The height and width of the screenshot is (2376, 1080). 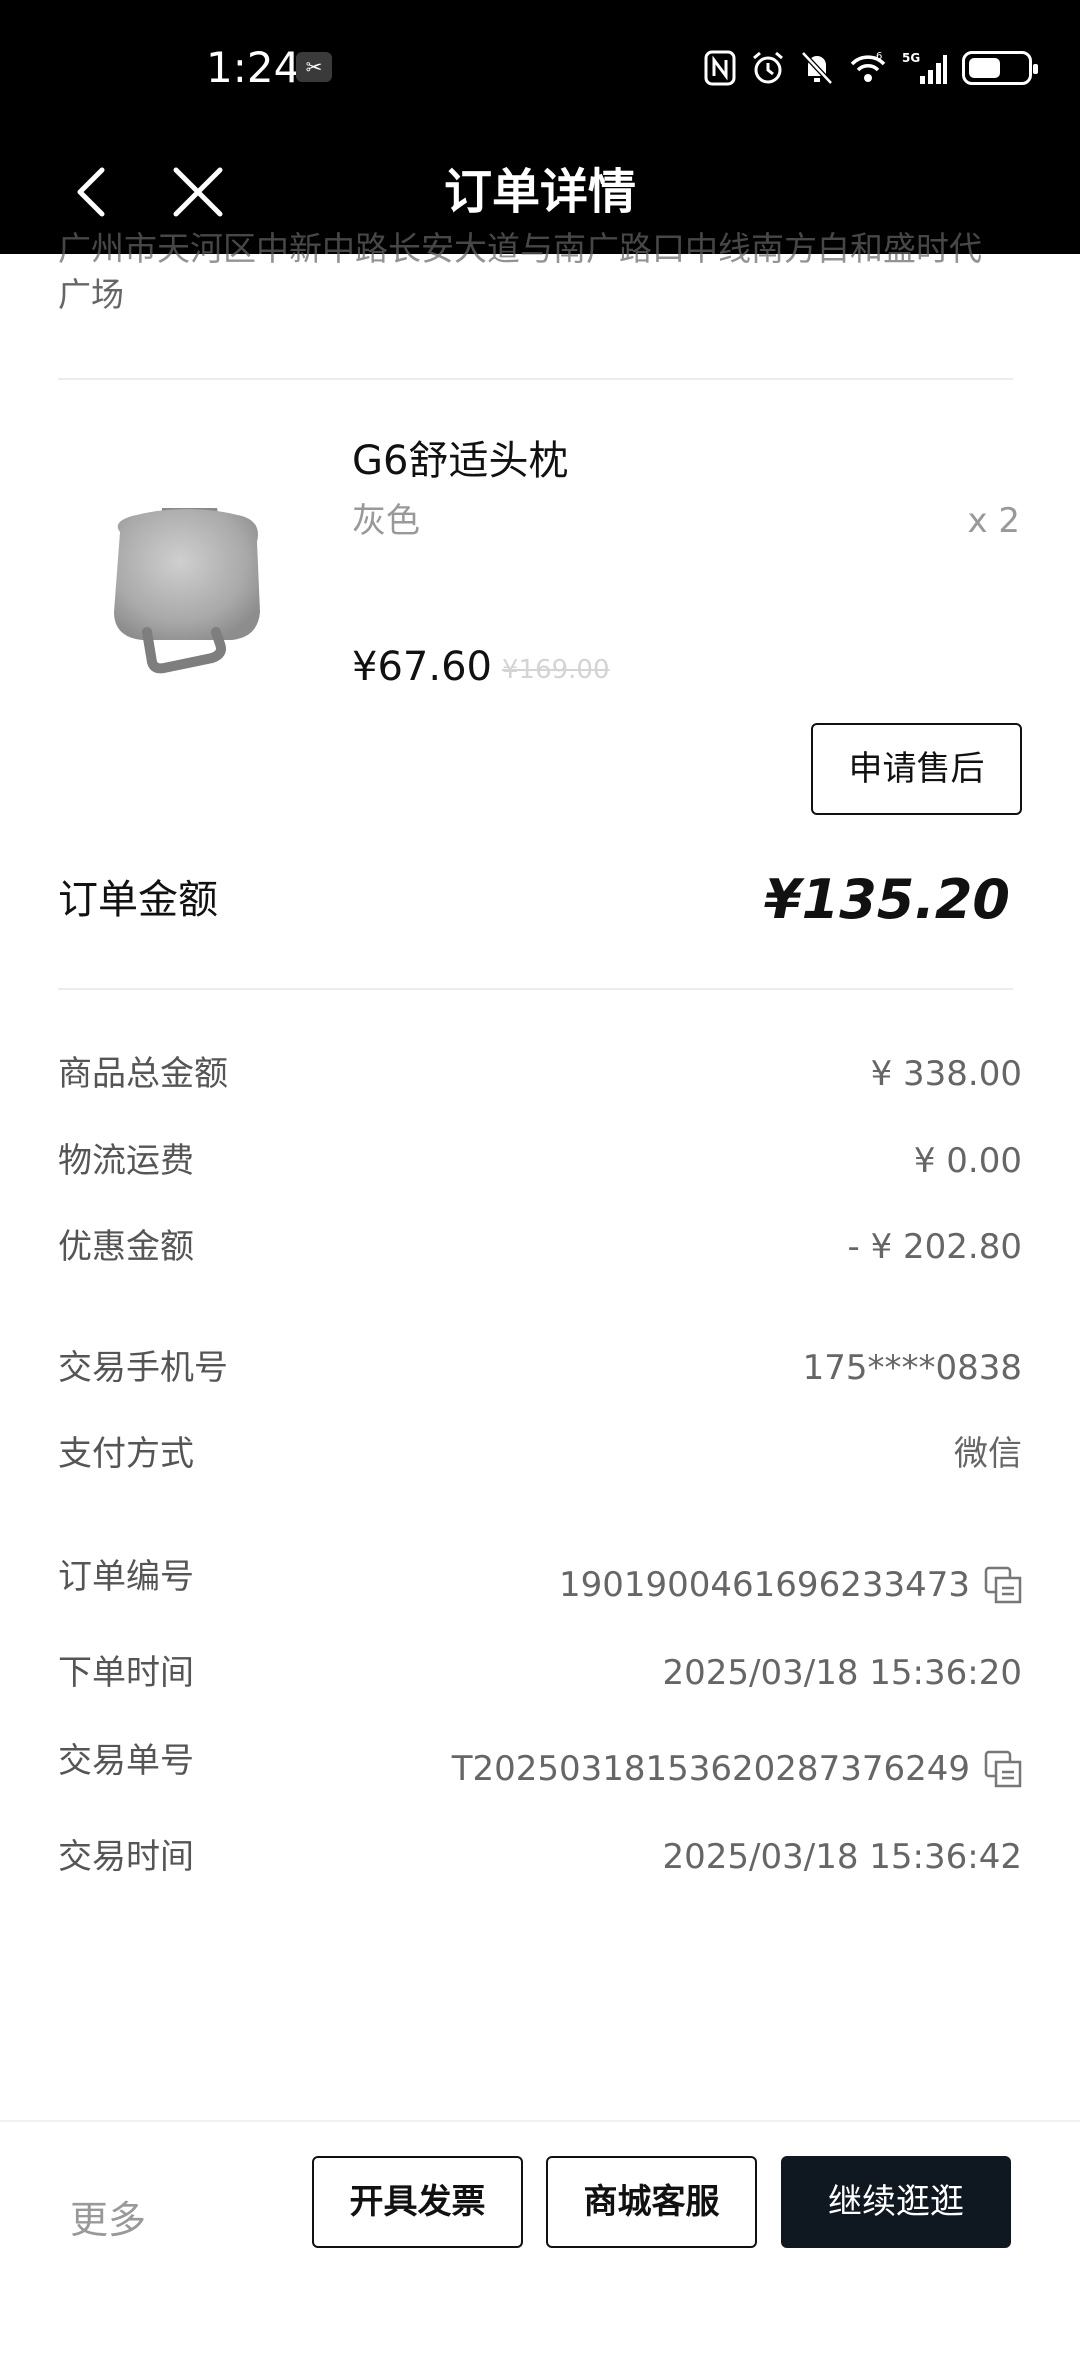 I want to click on product-name: G6舒适头枕, so click(x=460, y=461).